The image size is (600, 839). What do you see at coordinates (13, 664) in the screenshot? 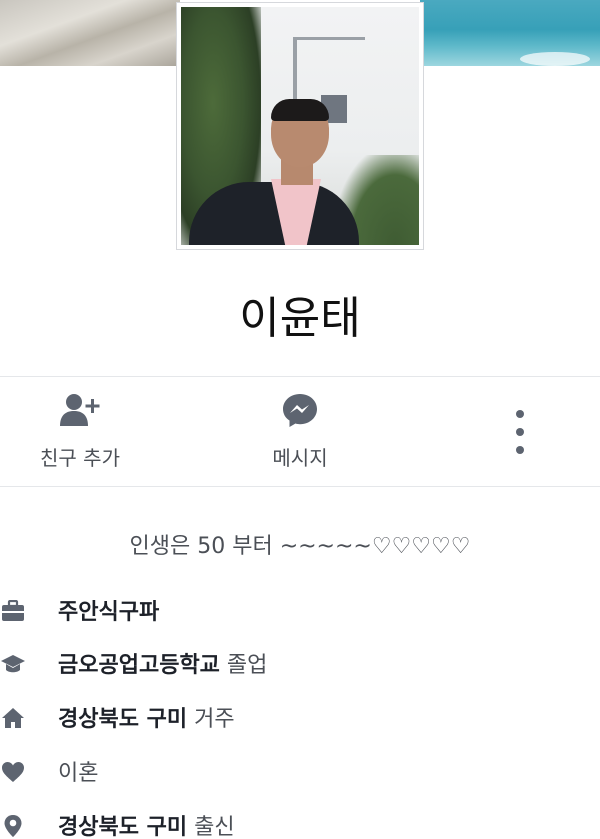
I see `graduation-cap-icon` at bounding box center [13, 664].